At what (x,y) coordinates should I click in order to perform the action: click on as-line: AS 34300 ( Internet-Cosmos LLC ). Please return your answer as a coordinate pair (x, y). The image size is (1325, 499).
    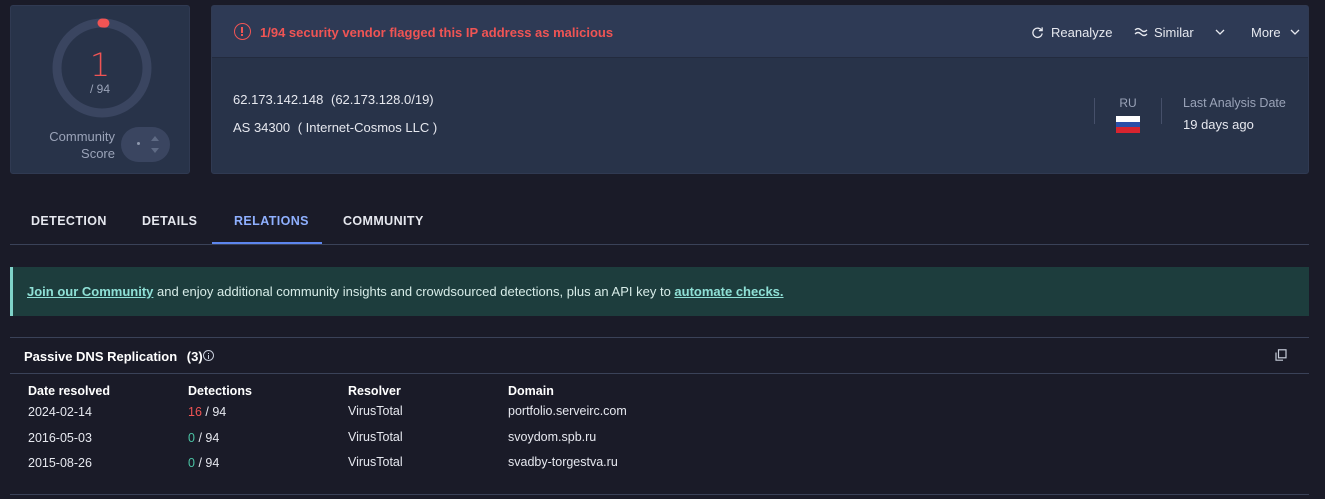
    Looking at the image, I should click on (335, 127).